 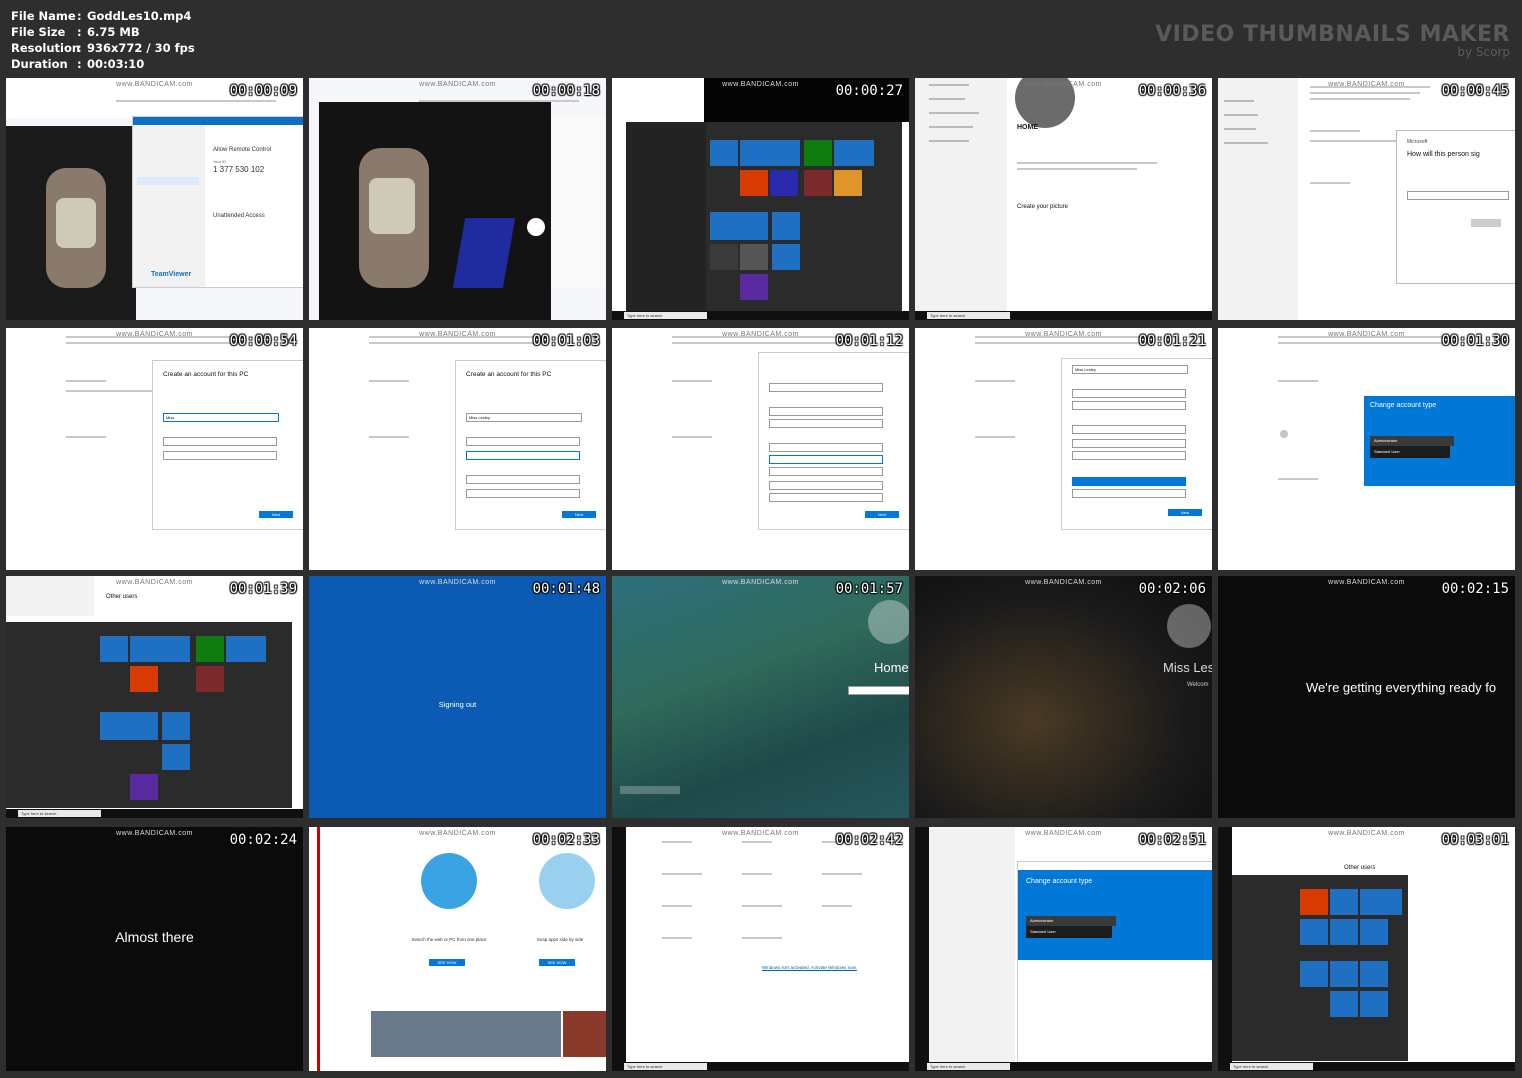 What do you see at coordinates (869, 341) in the screenshot?
I see `timestamp: 00:01:12` at bounding box center [869, 341].